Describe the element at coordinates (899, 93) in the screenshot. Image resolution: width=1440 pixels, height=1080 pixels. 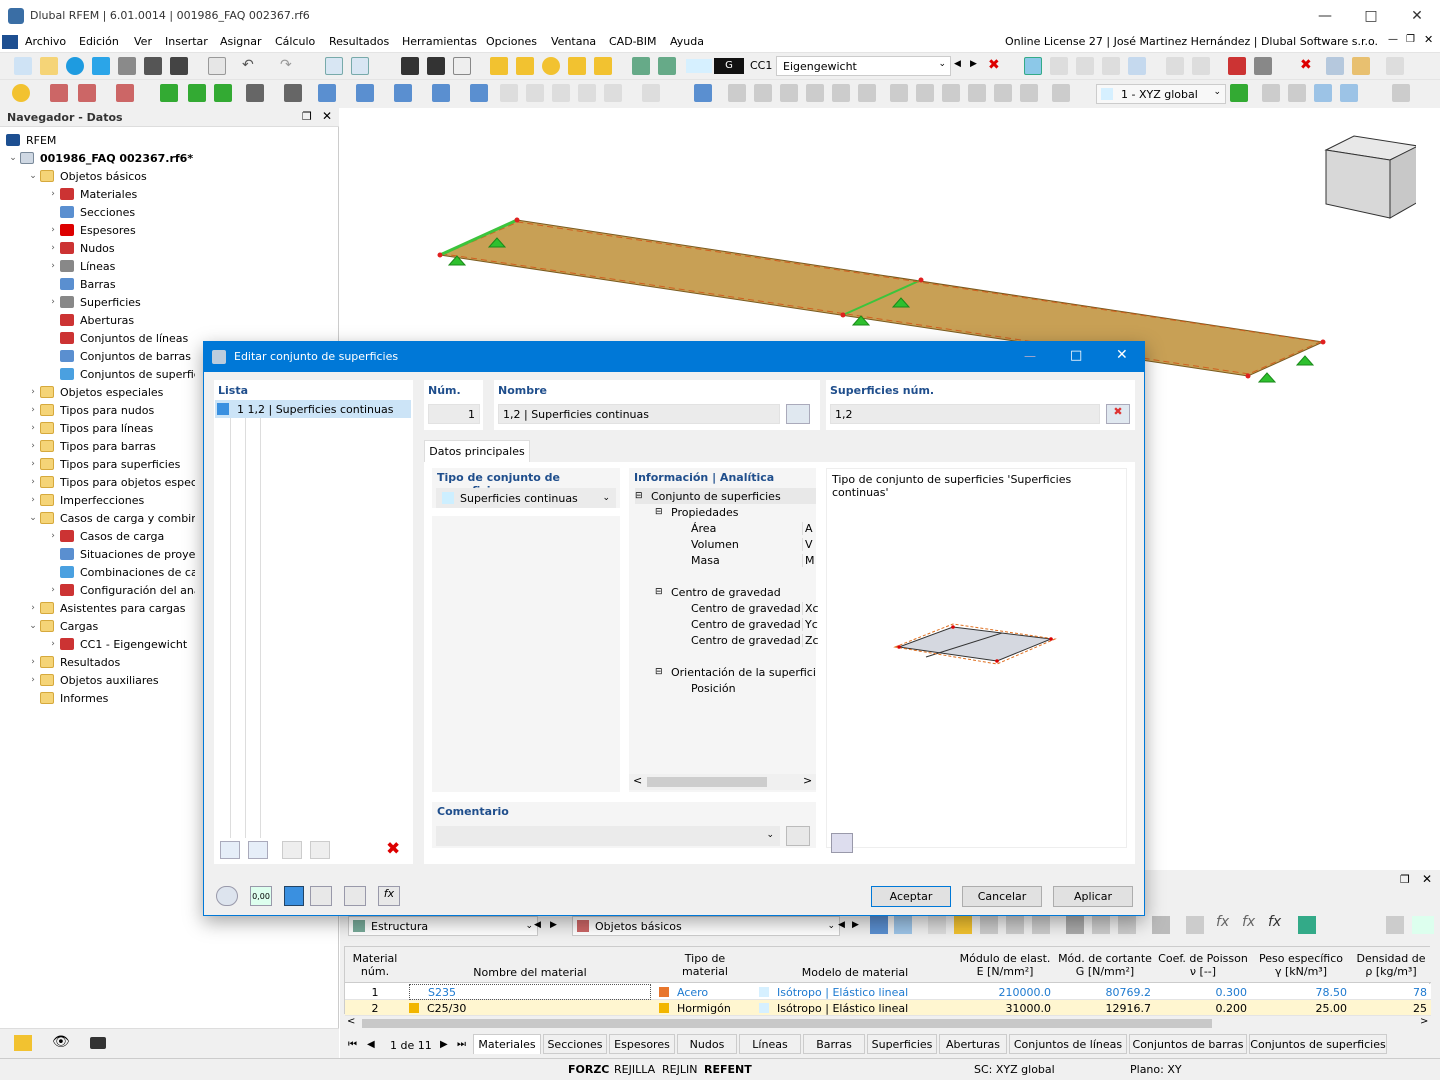
I see `align-icon` at that location.